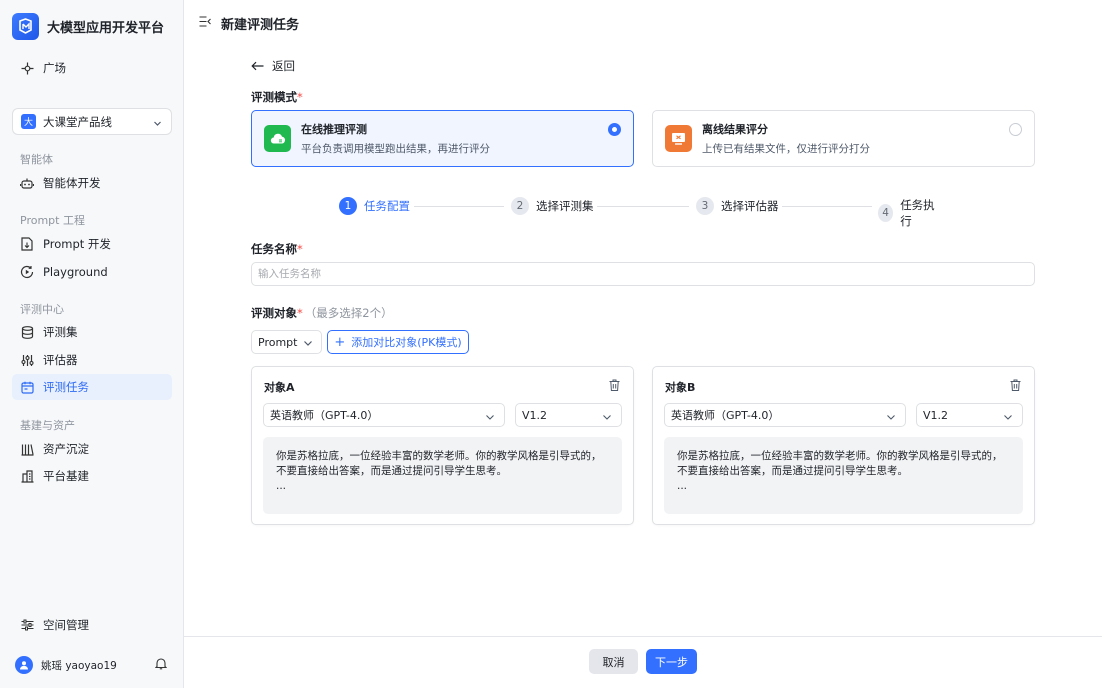 Image resolution: width=1102 pixels, height=688 pixels. I want to click on model-value: 英语教师（GPT-4.0）, so click(725, 415).